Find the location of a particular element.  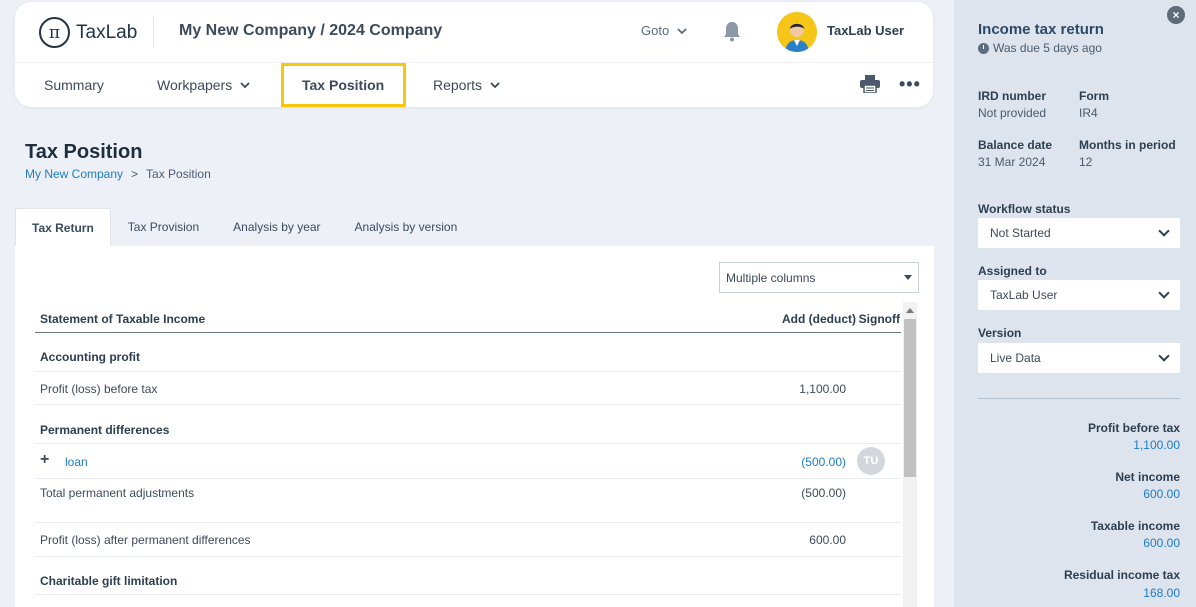

metric-profit-before-tax-label: Profit before tax is located at coordinates (1133, 428).